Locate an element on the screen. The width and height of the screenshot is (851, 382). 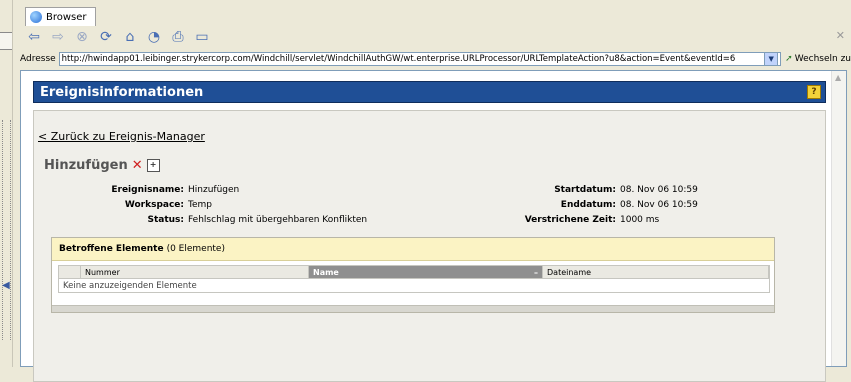
column-number: Nummer is located at coordinates (195, 272).